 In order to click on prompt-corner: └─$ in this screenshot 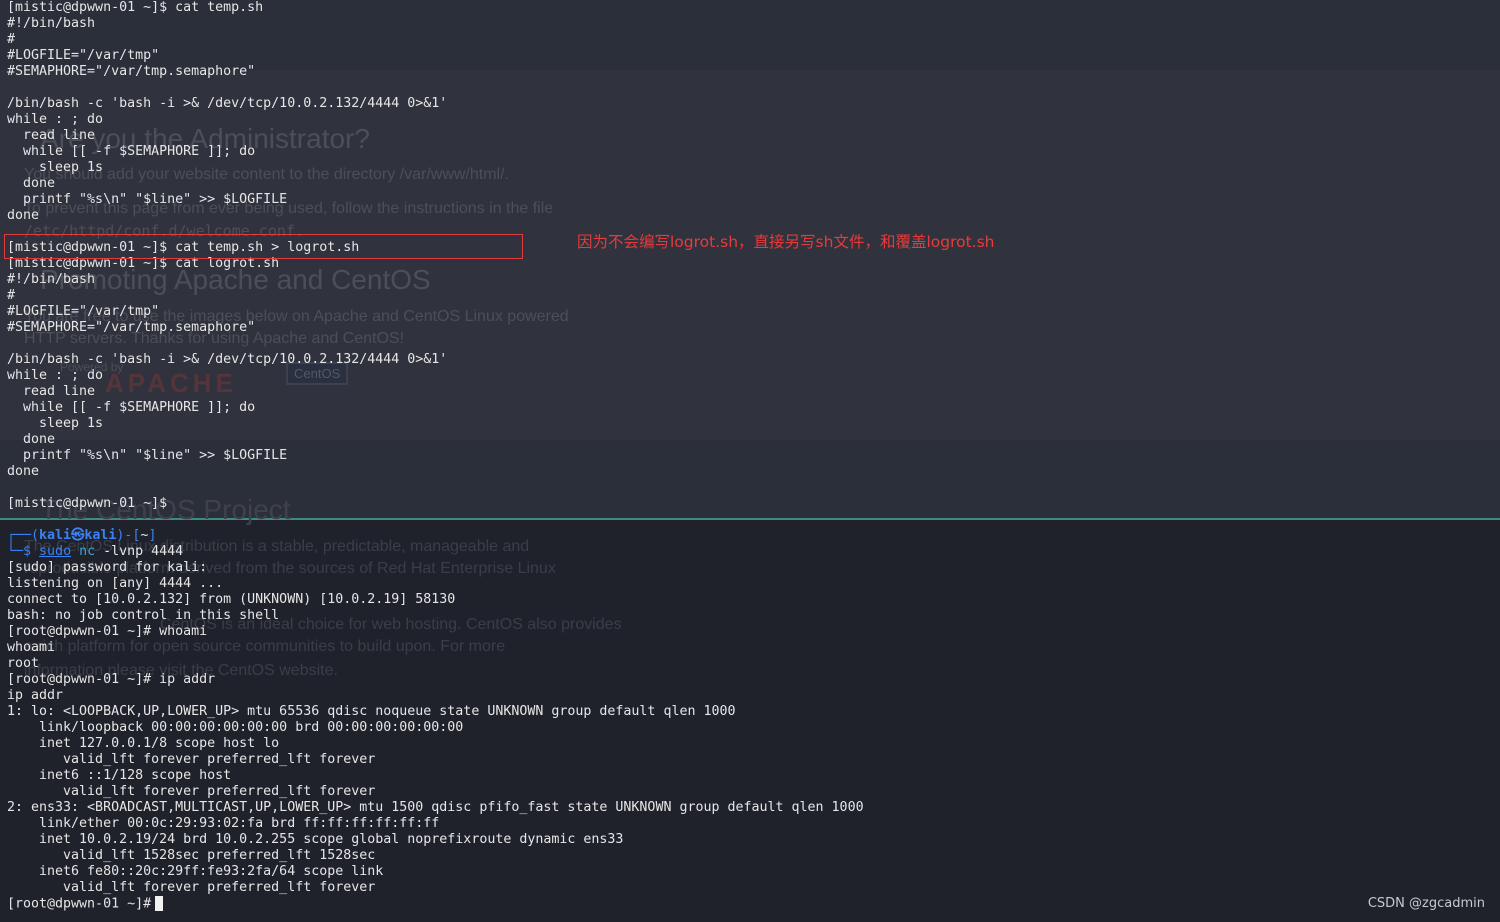, I will do `click(19, 551)`.